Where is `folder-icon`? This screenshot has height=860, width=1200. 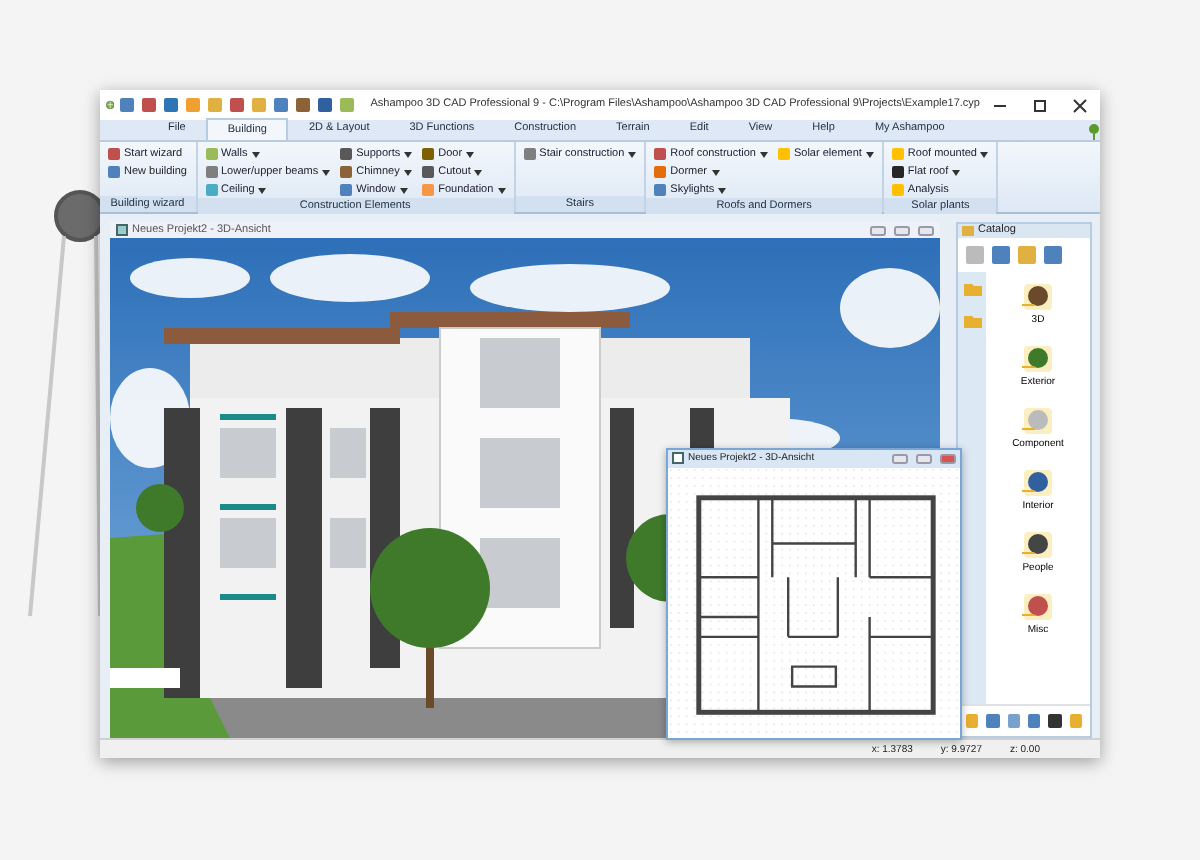
folder-icon is located at coordinates (968, 231).